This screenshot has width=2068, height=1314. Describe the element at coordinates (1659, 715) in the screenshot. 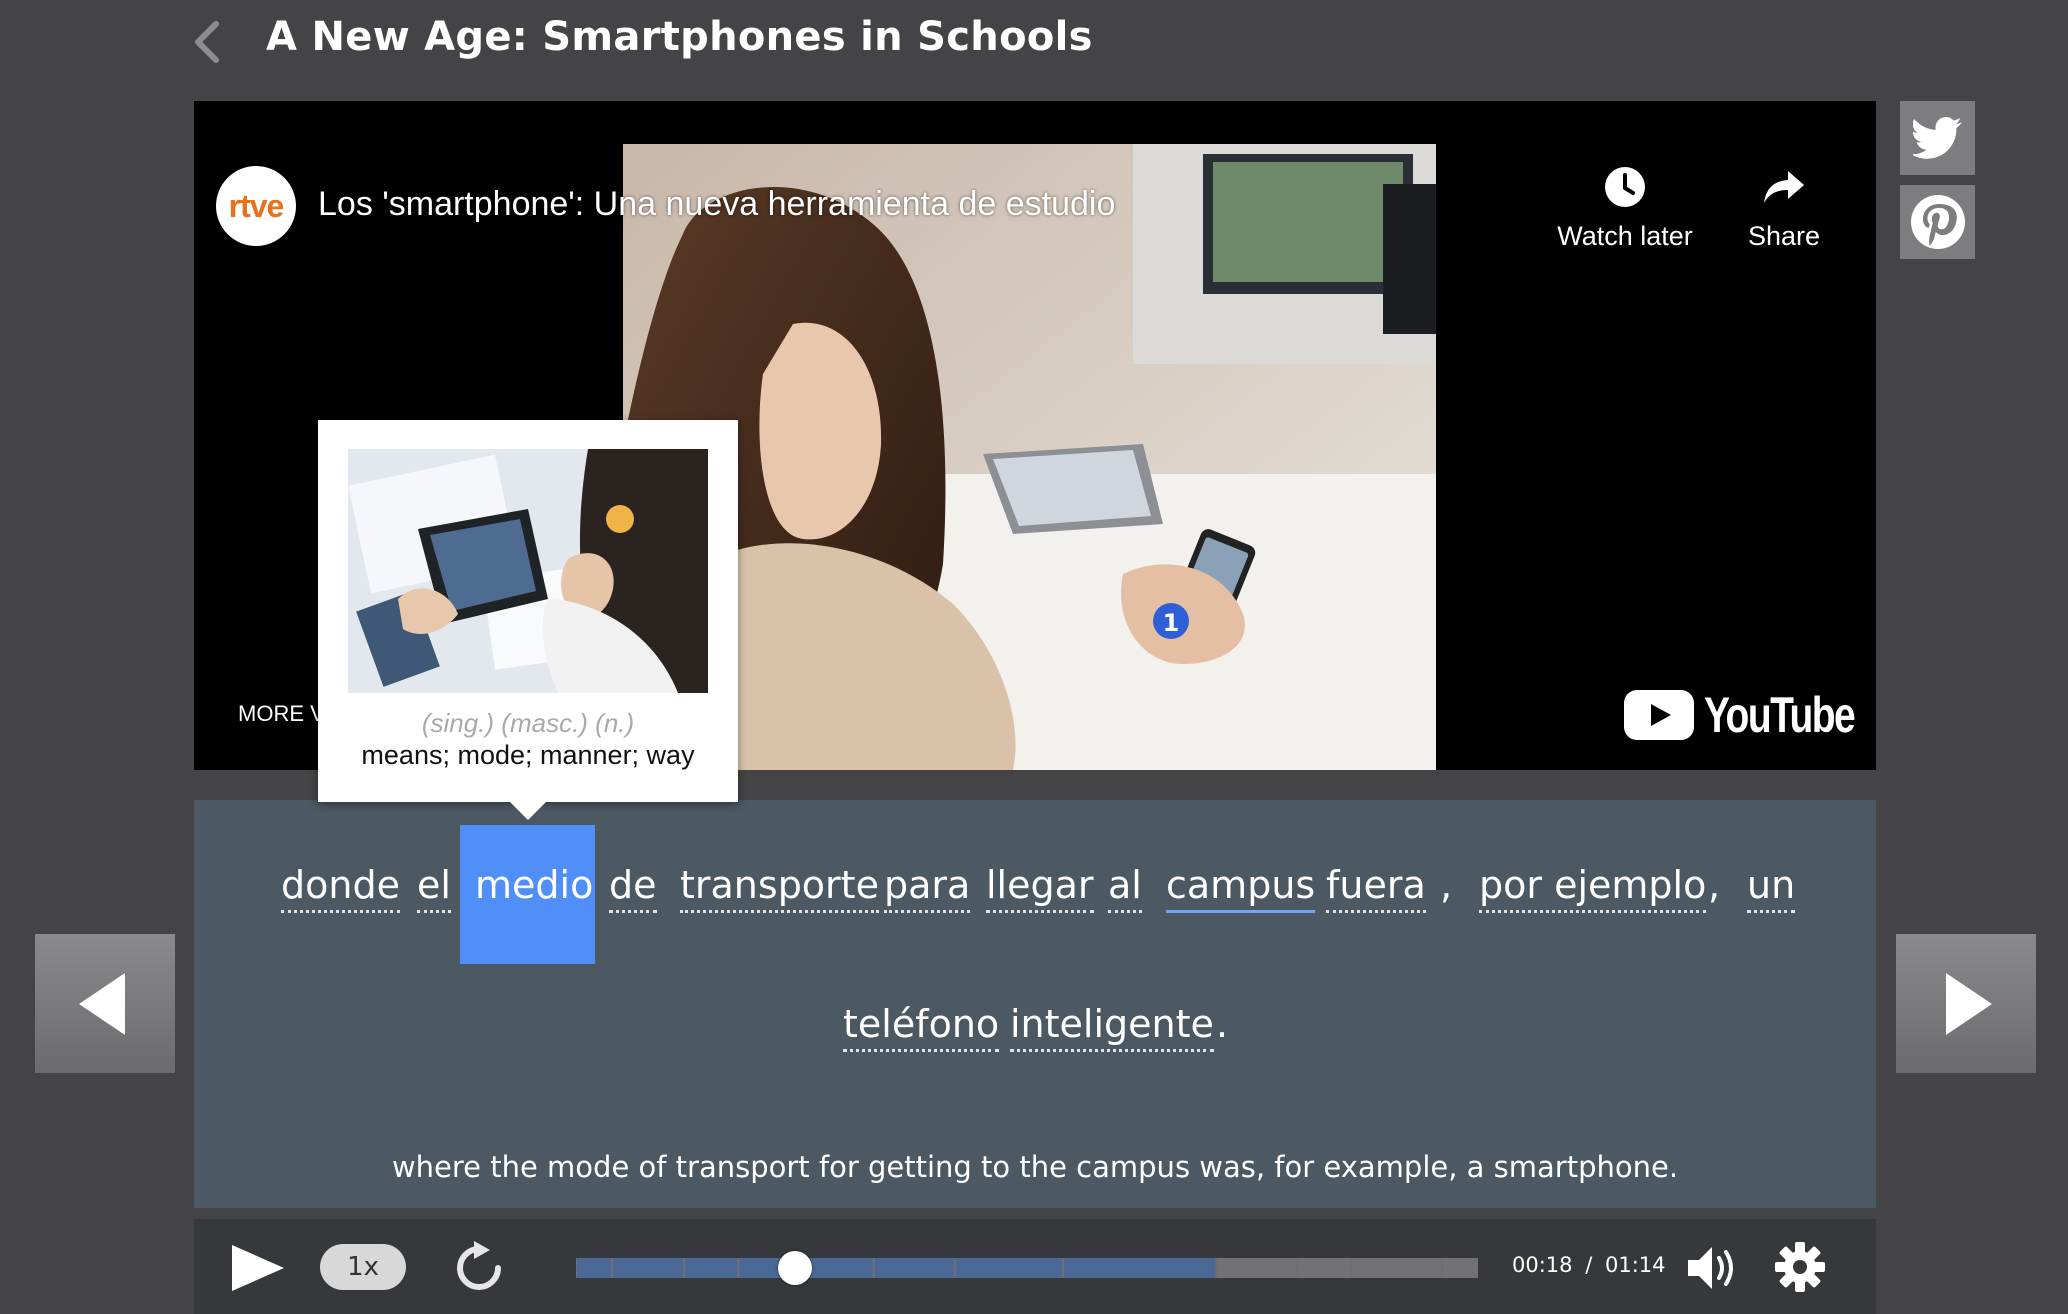

I see `youtube-play-icon` at that location.